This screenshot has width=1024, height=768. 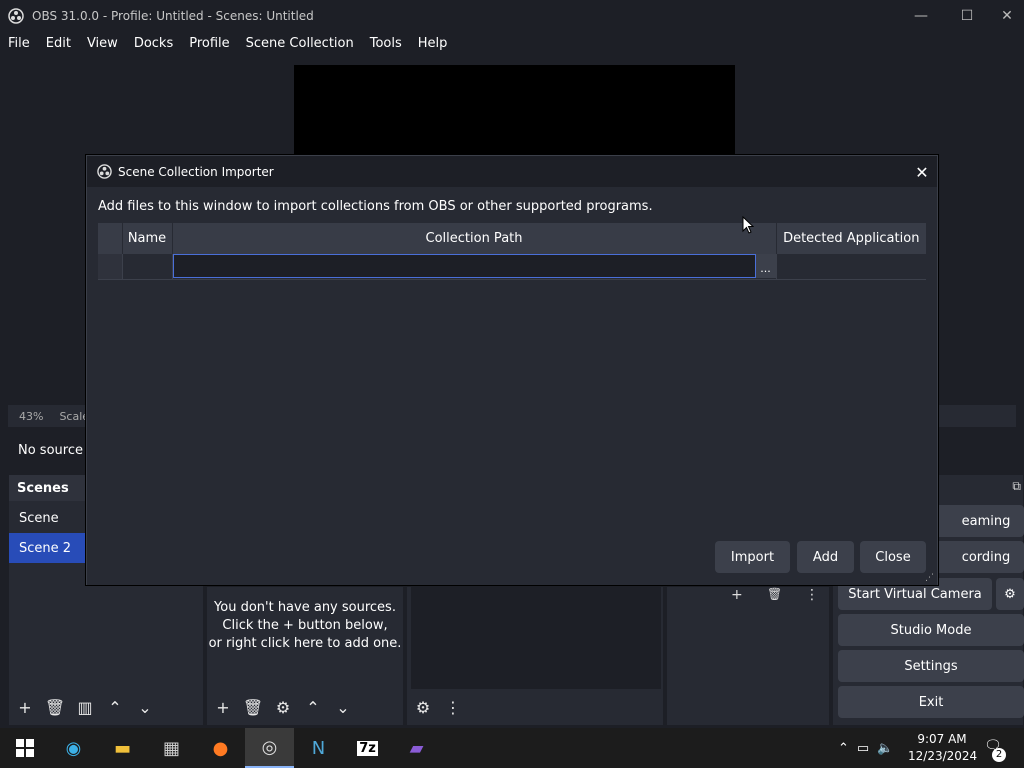 I want to click on menu-view: View, so click(x=102, y=43).